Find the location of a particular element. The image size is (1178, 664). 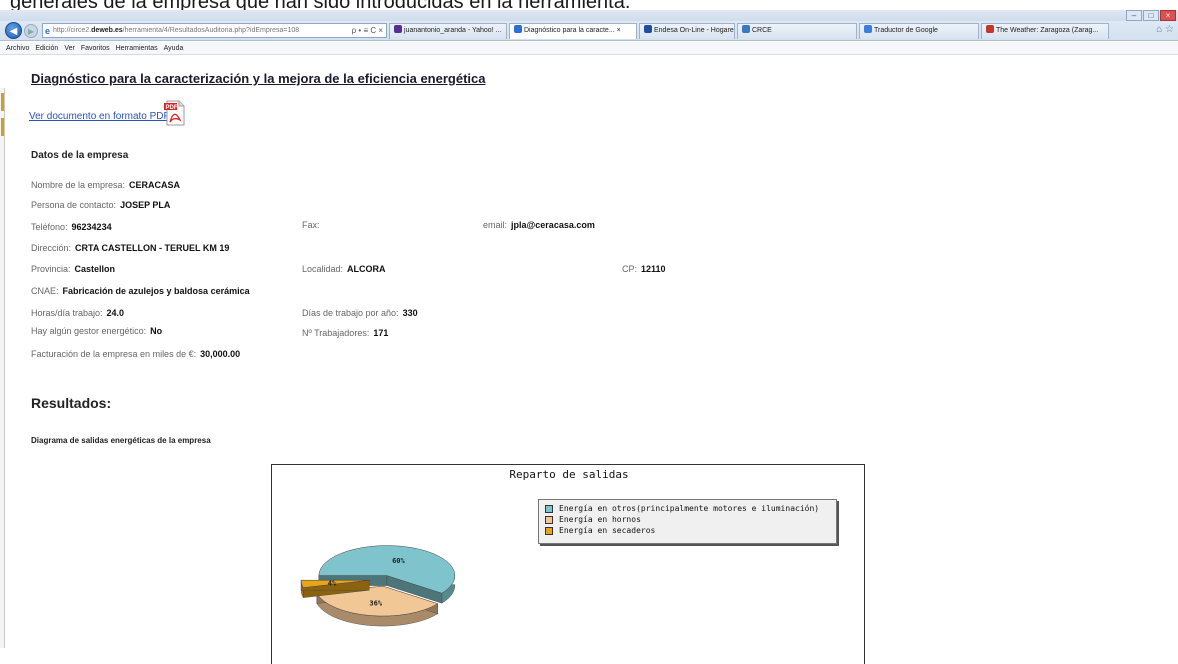

browser-tab: CRCE is located at coordinates (797, 30).